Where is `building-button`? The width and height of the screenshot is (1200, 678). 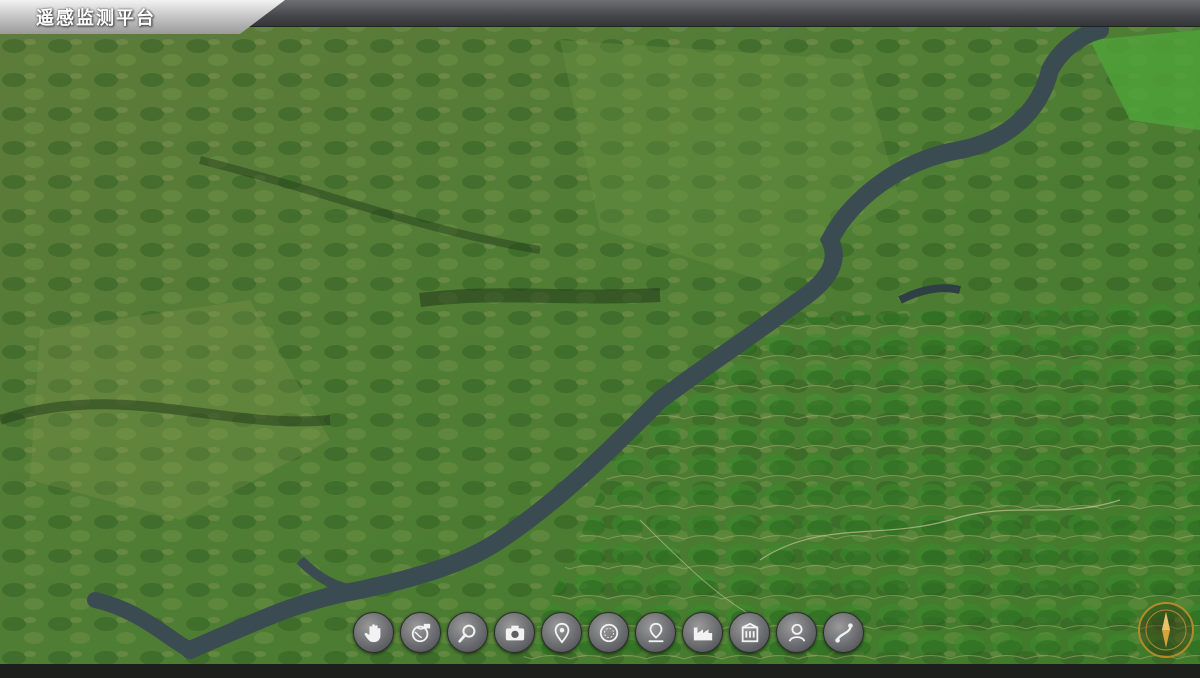 building-button is located at coordinates (749, 632).